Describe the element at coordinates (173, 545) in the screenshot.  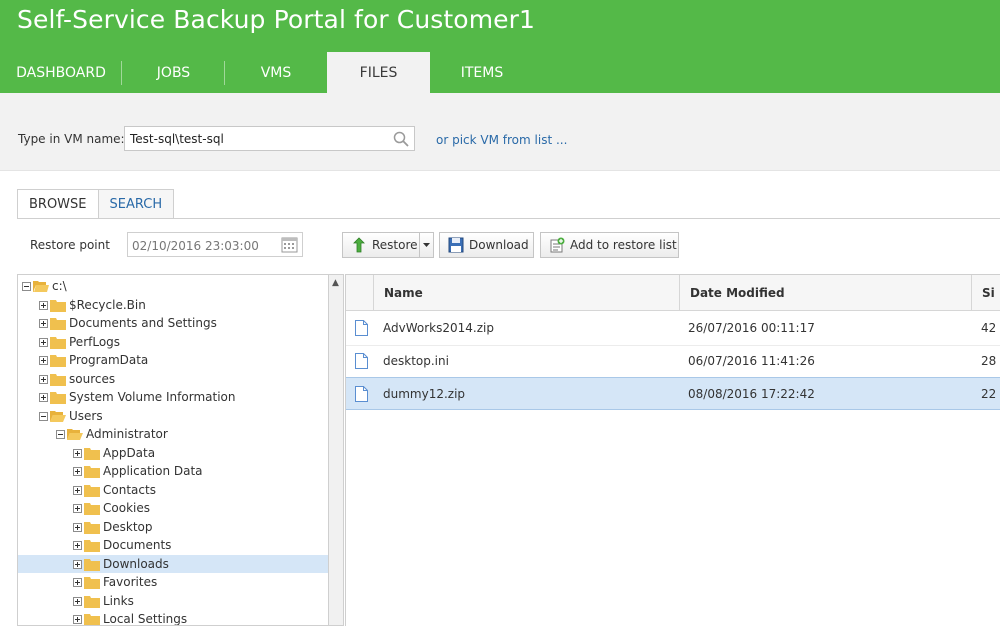
I see `tree-item: Documents` at that location.